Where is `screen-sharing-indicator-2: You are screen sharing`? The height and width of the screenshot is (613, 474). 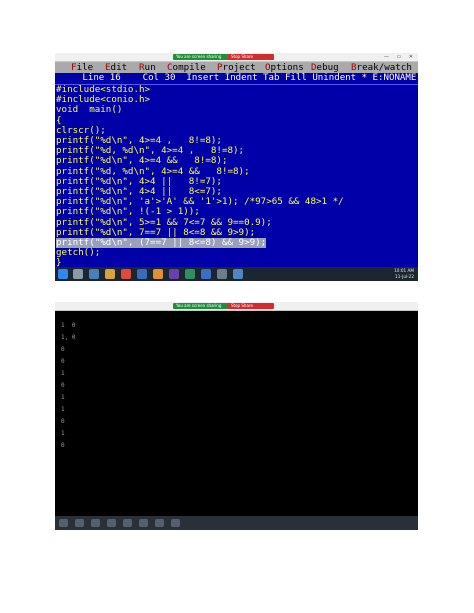
screen-sharing-indicator-2: You are screen sharing is located at coordinates (203, 306).